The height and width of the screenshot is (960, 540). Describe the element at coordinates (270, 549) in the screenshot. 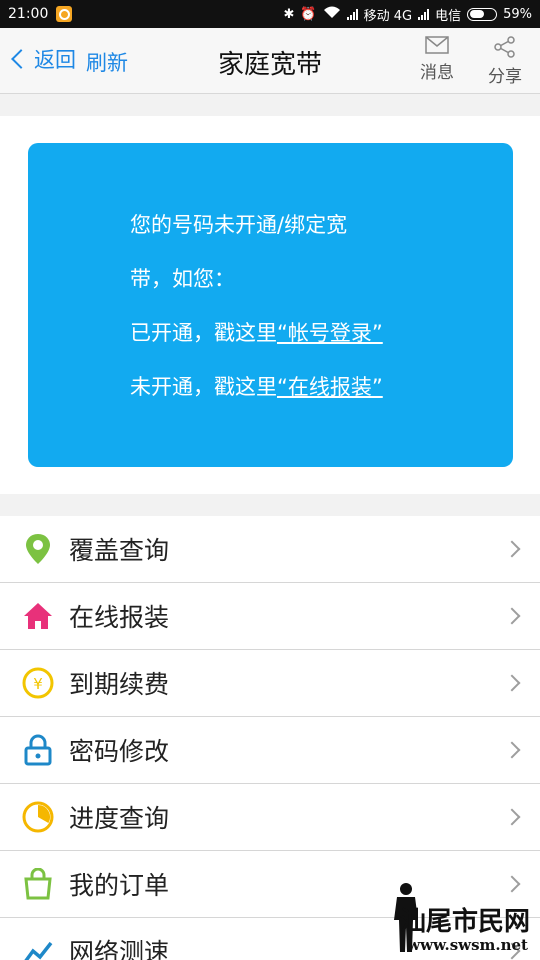

I see `menu-item-coverage-query: 覆盖查询` at that location.